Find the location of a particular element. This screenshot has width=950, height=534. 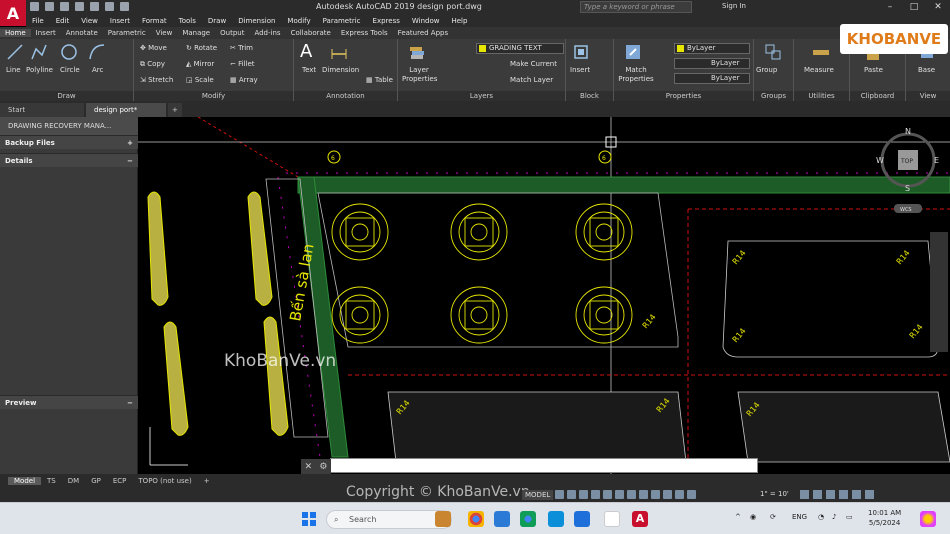

save-as-icon is located at coordinates (79, 6).